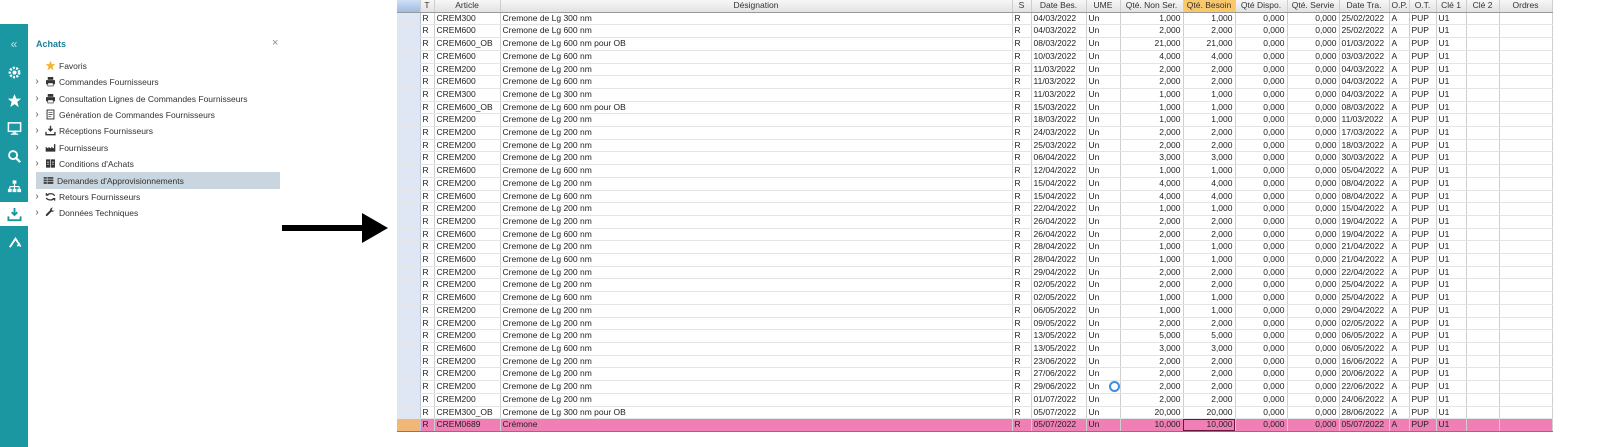  What do you see at coordinates (14, 128) in the screenshot?
I see `desktop-button` at bounding box center [14, 128].